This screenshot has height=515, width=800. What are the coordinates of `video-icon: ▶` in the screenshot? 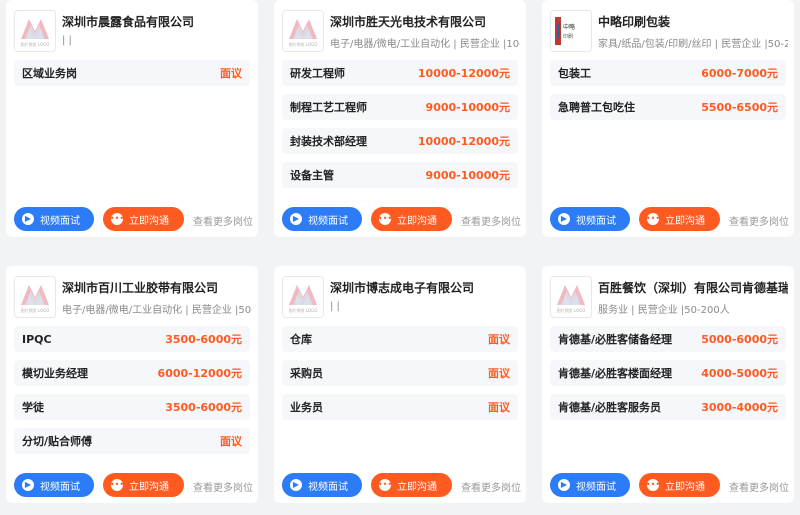 It's located at (28, 485).